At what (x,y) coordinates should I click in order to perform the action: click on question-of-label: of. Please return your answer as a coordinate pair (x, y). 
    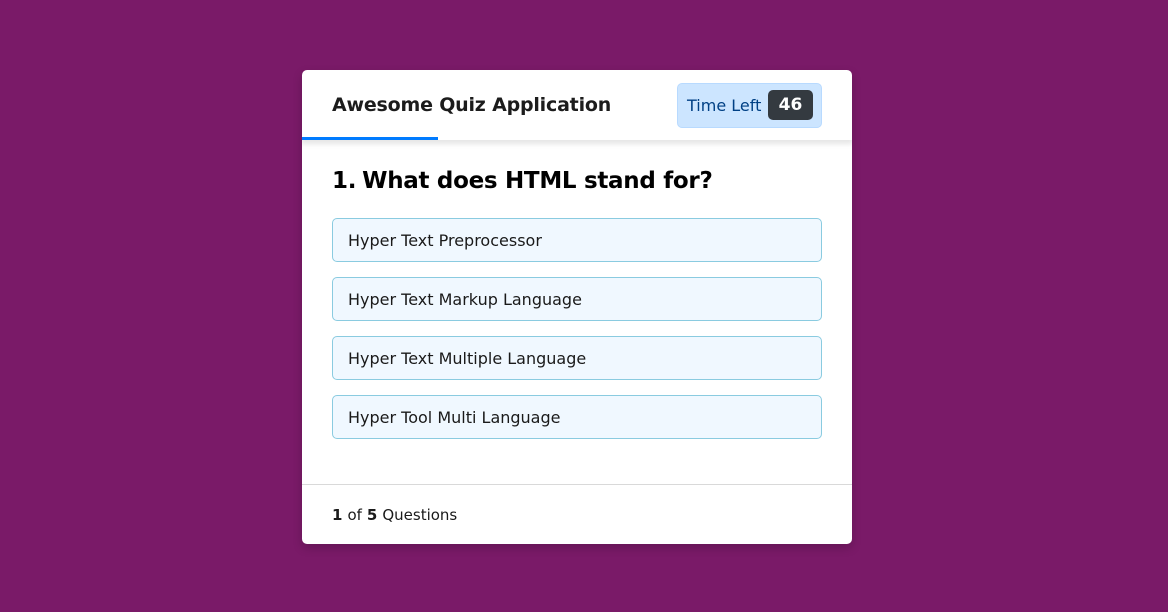
    Looking at the image, I should click on (354, 514).